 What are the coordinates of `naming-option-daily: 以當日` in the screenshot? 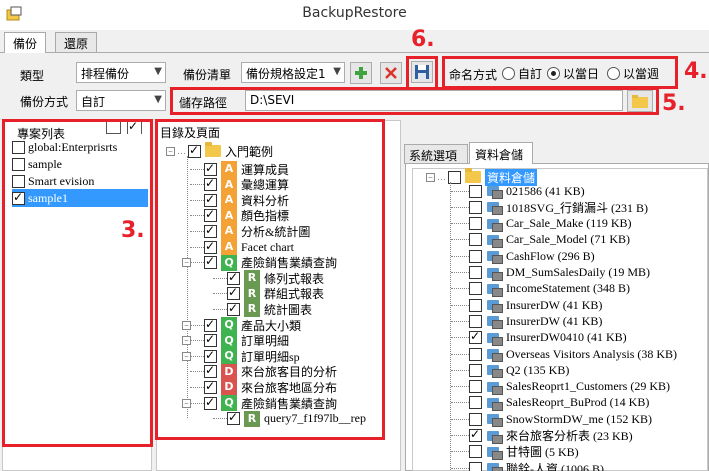 It's located at (573, 73).